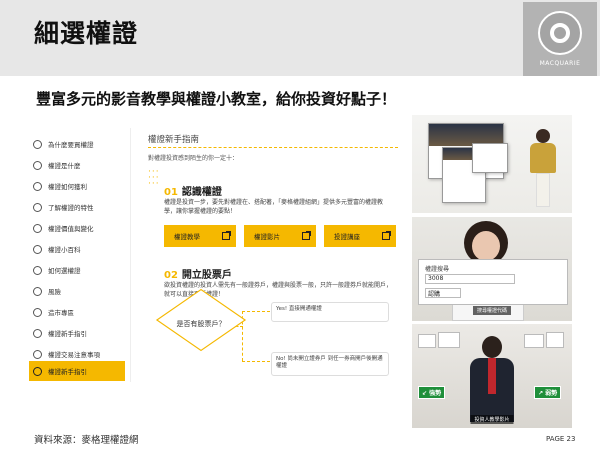 Image resolution: width=600 pixels, height=450 pixels. Describe the element at coordinates (71, 229) in the screenshot. I see `sidebar-item-label: 權證價值與變化` at that location.